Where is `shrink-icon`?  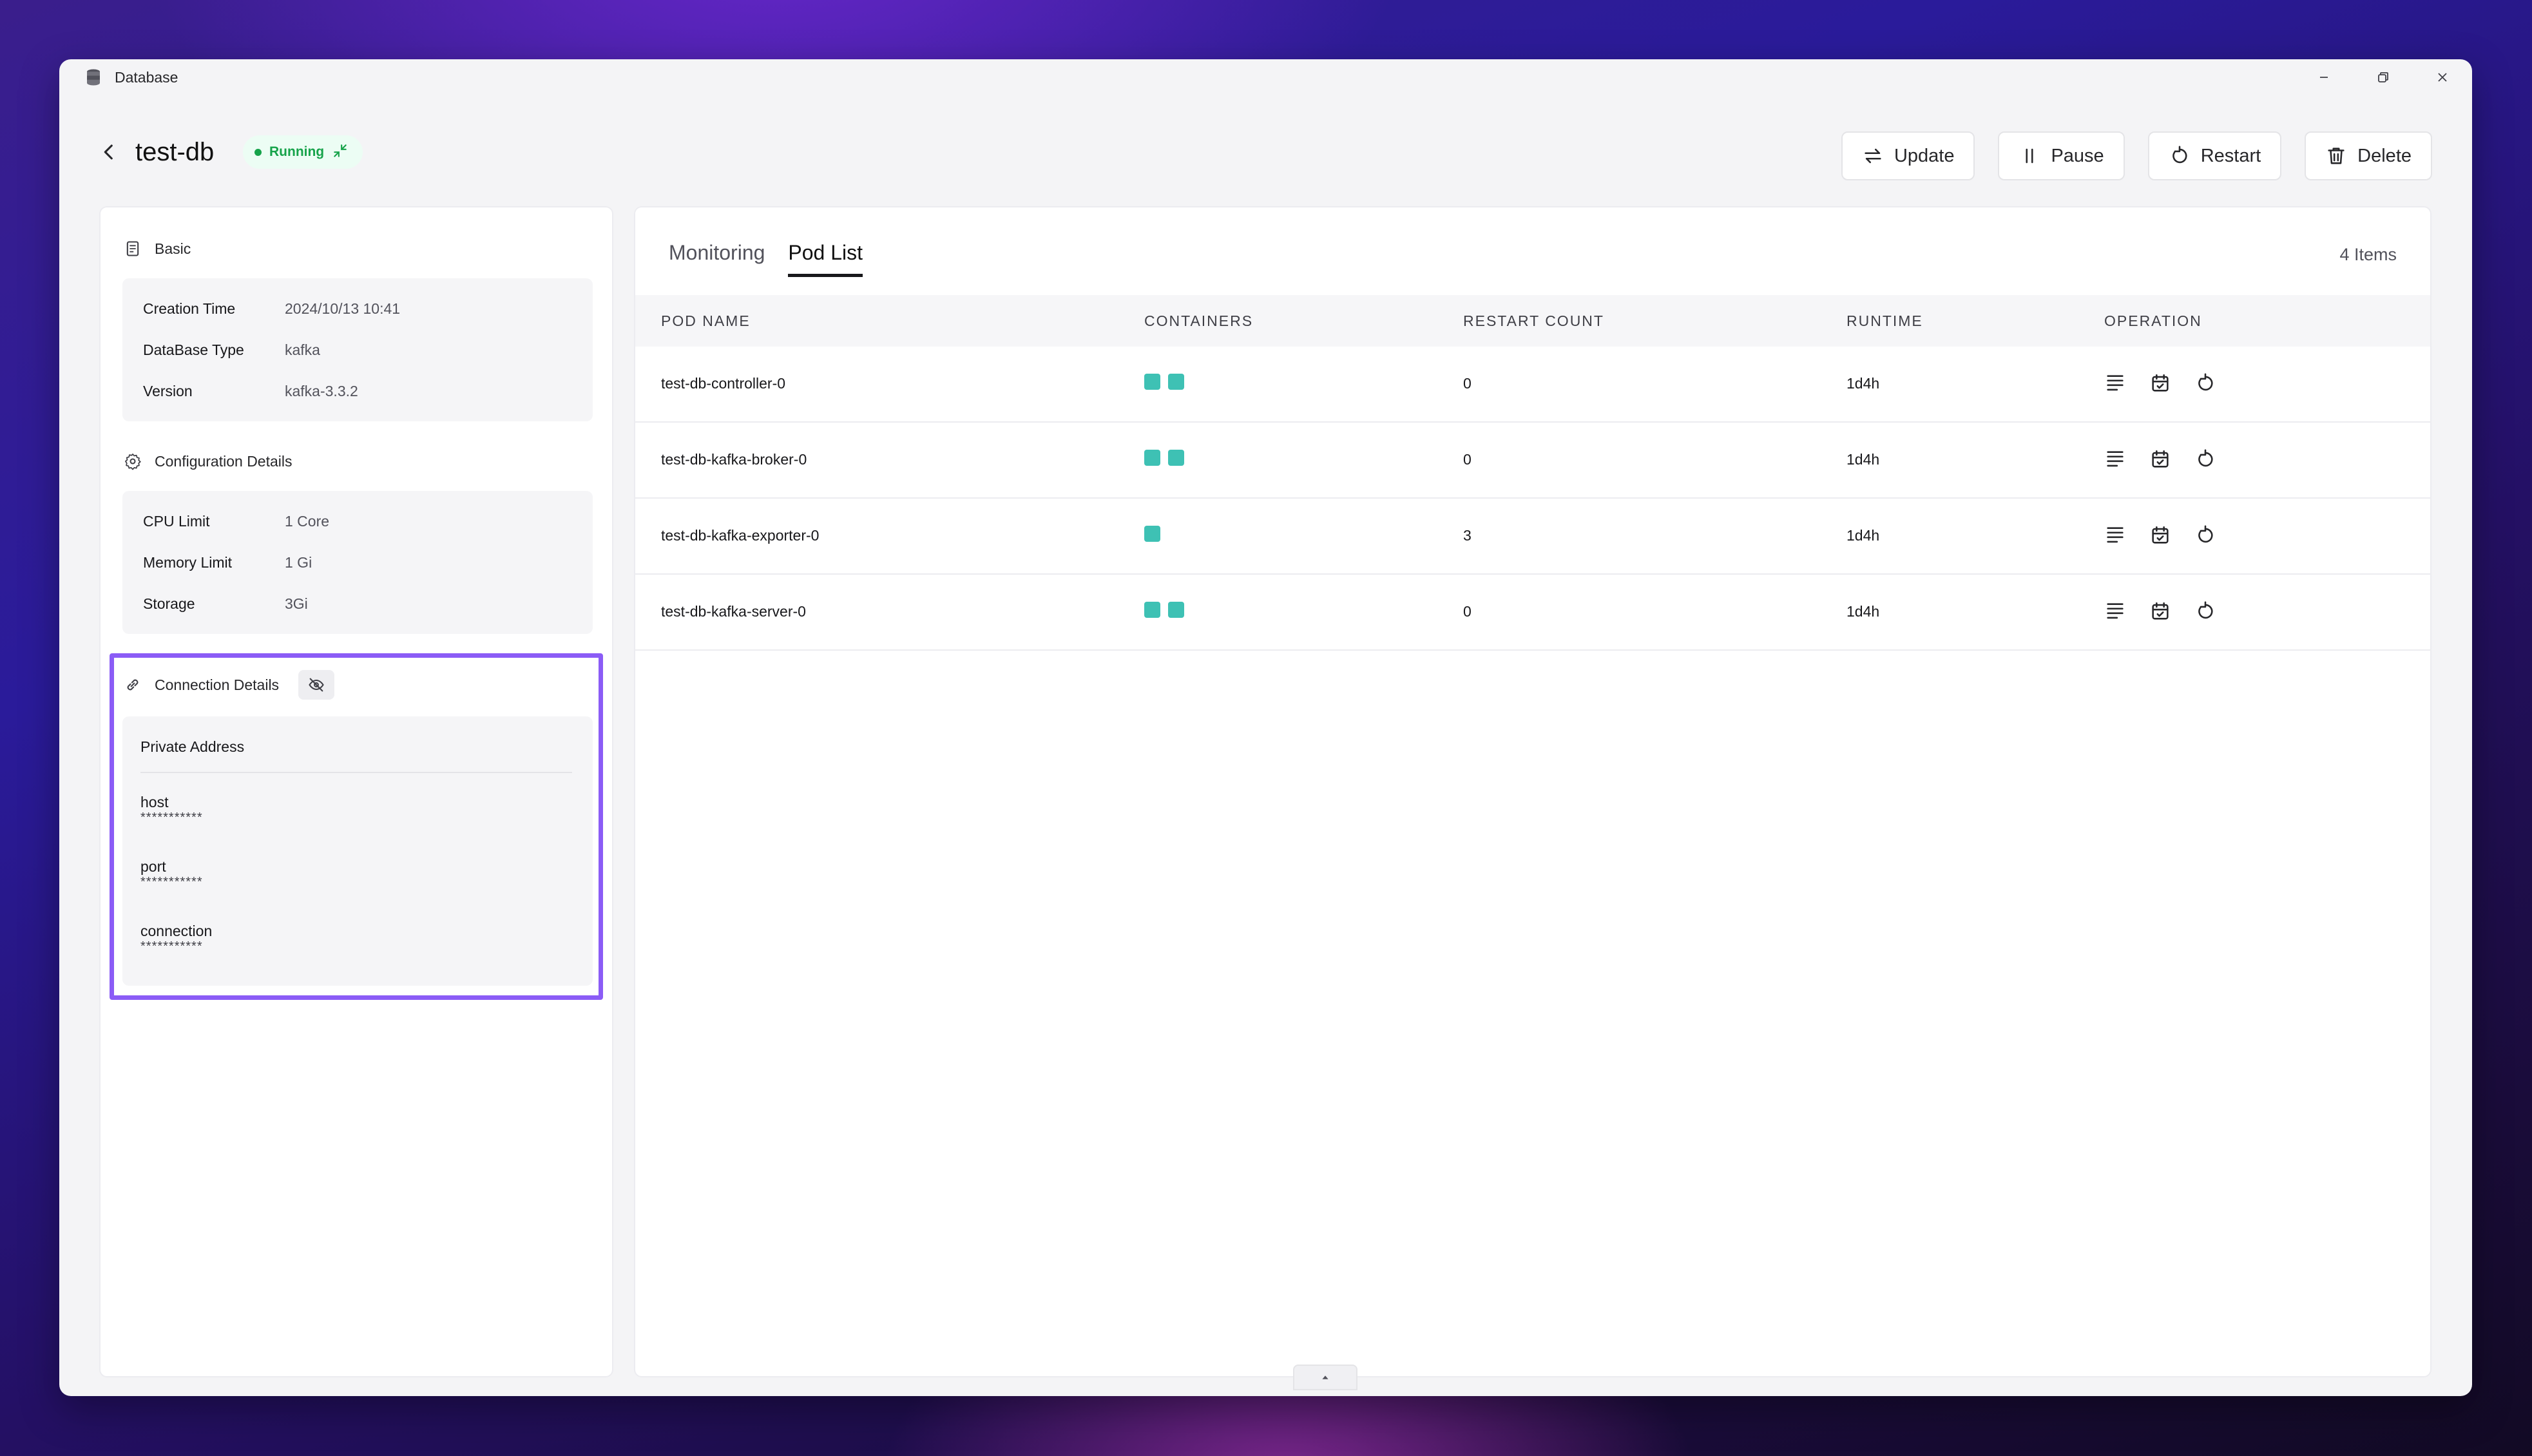
shrink-icon is located at coordinates (340, 152).